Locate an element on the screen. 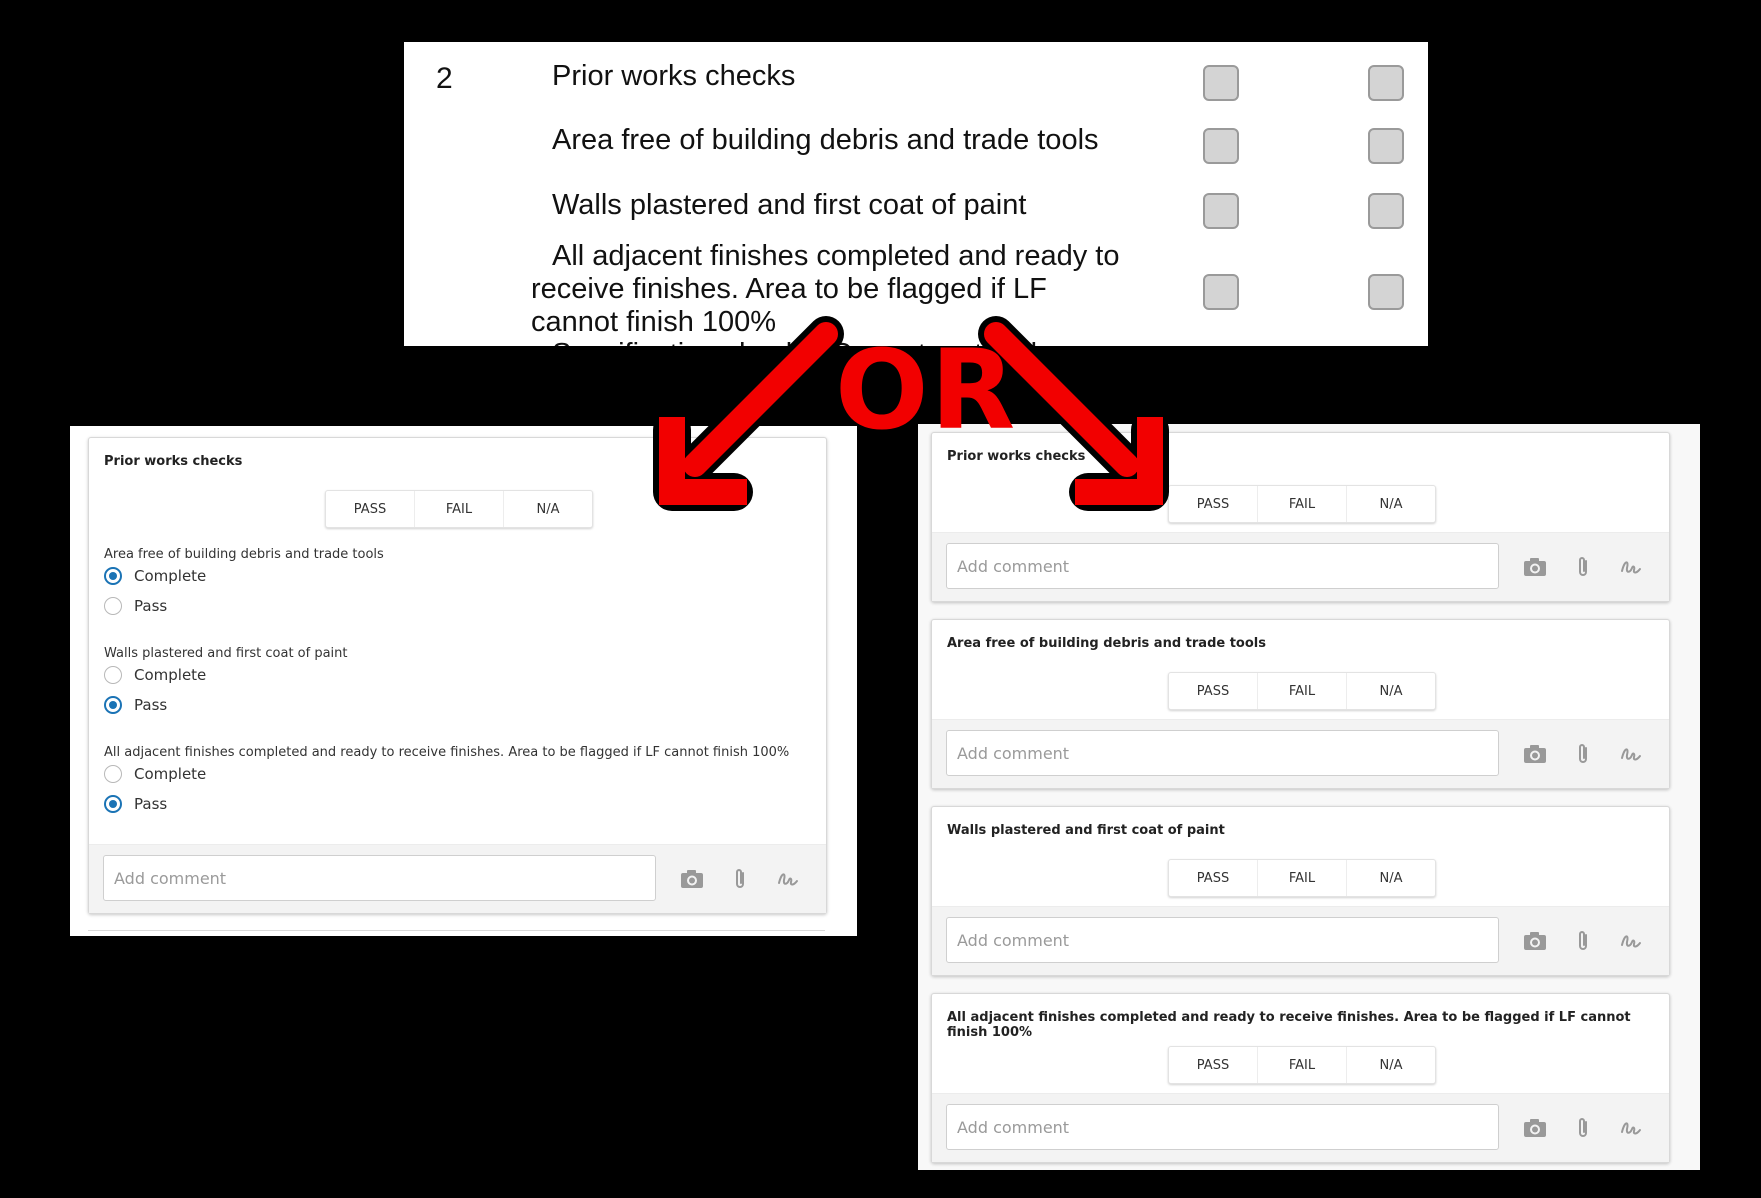 The height and width of the screenshot is (1198, 1761). check-item-card: Prior works checks PASS FAIL N/A is located at coordinates (1300, 517).